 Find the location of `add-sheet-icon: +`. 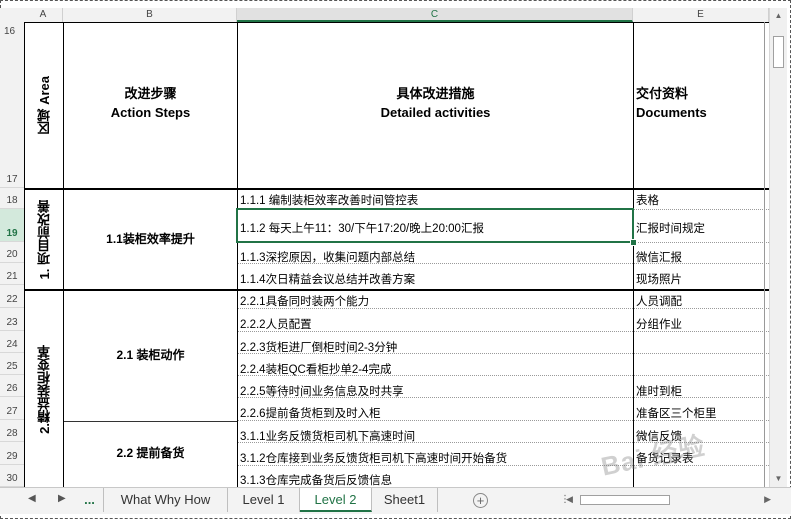

add-sheet-icon: + is located at coordinates (480, 500).